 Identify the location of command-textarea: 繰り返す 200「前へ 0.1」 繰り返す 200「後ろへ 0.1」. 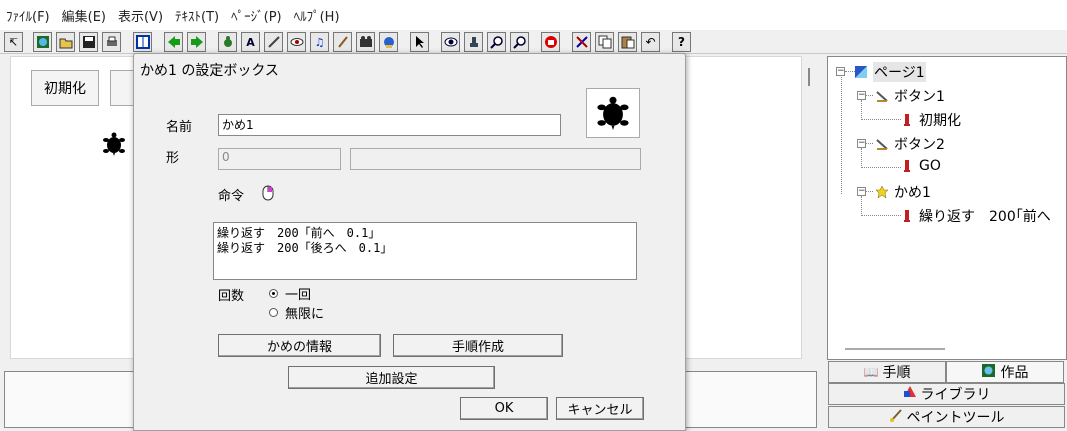
(425, 251).